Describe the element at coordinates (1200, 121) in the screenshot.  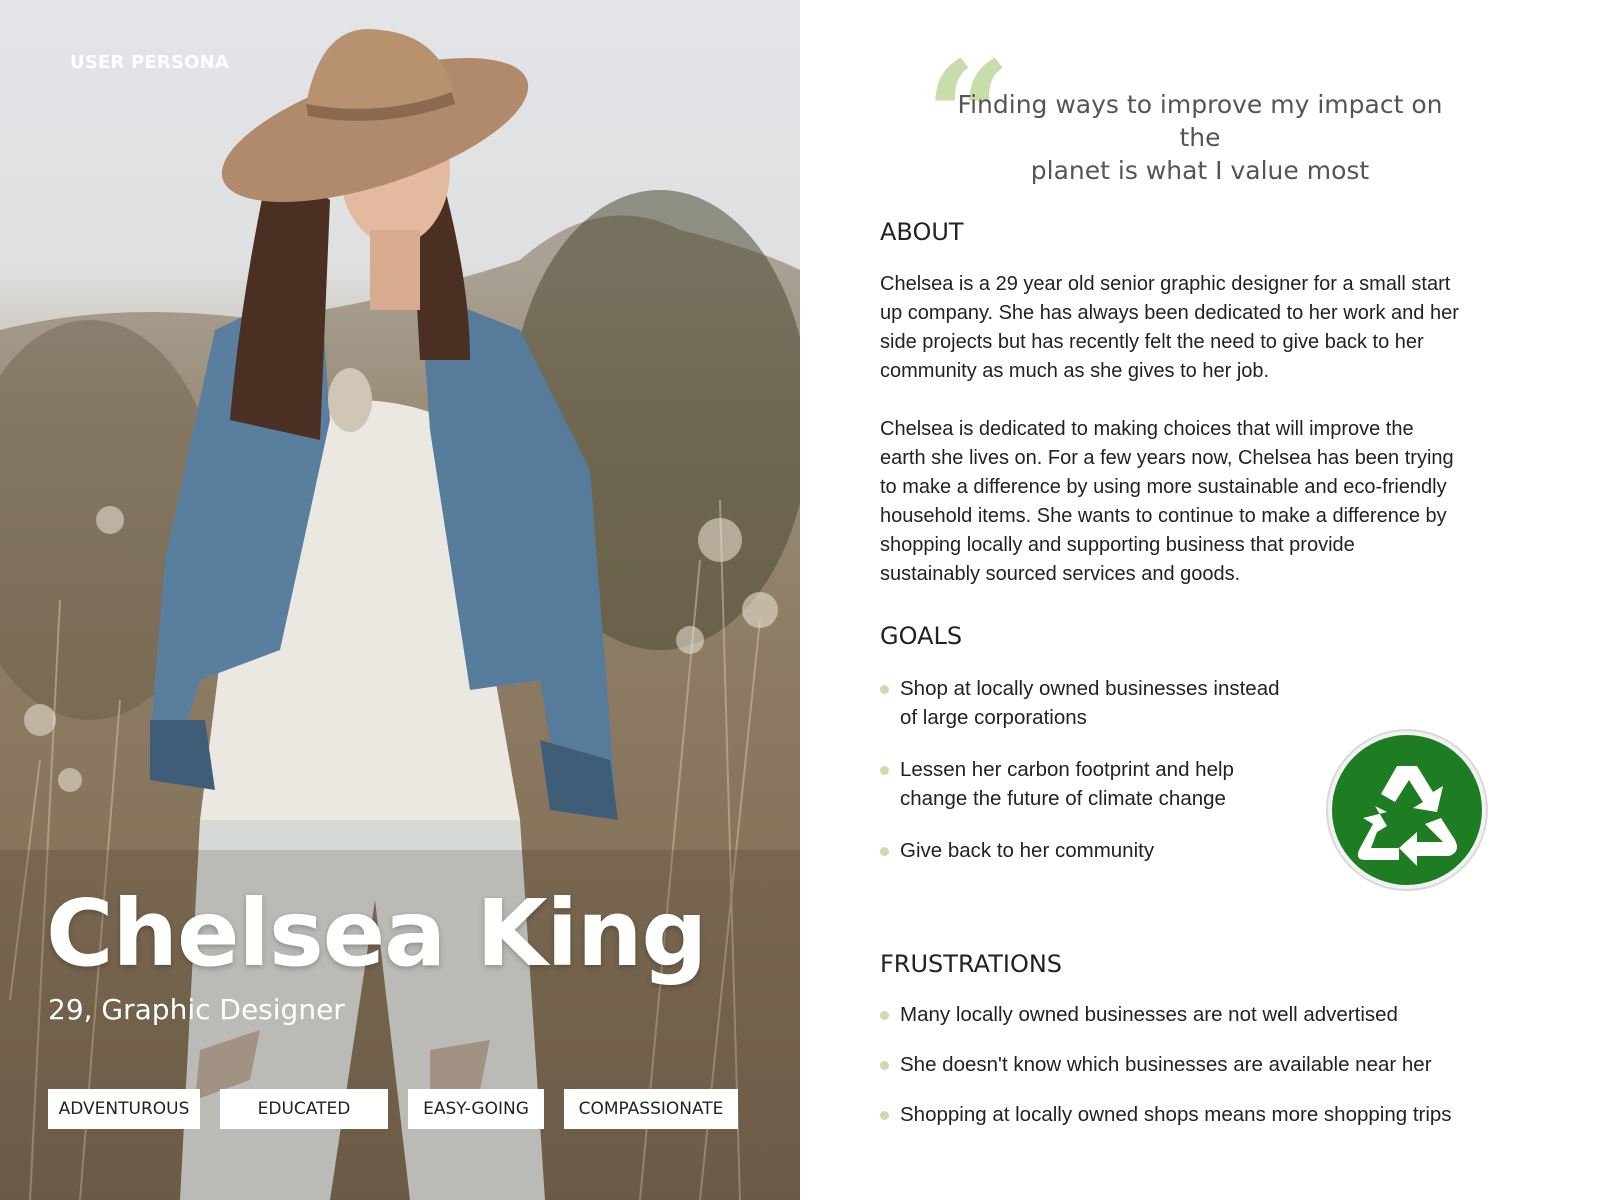
I see `quote-line: Finding ways to improve my impact on the` at that location.